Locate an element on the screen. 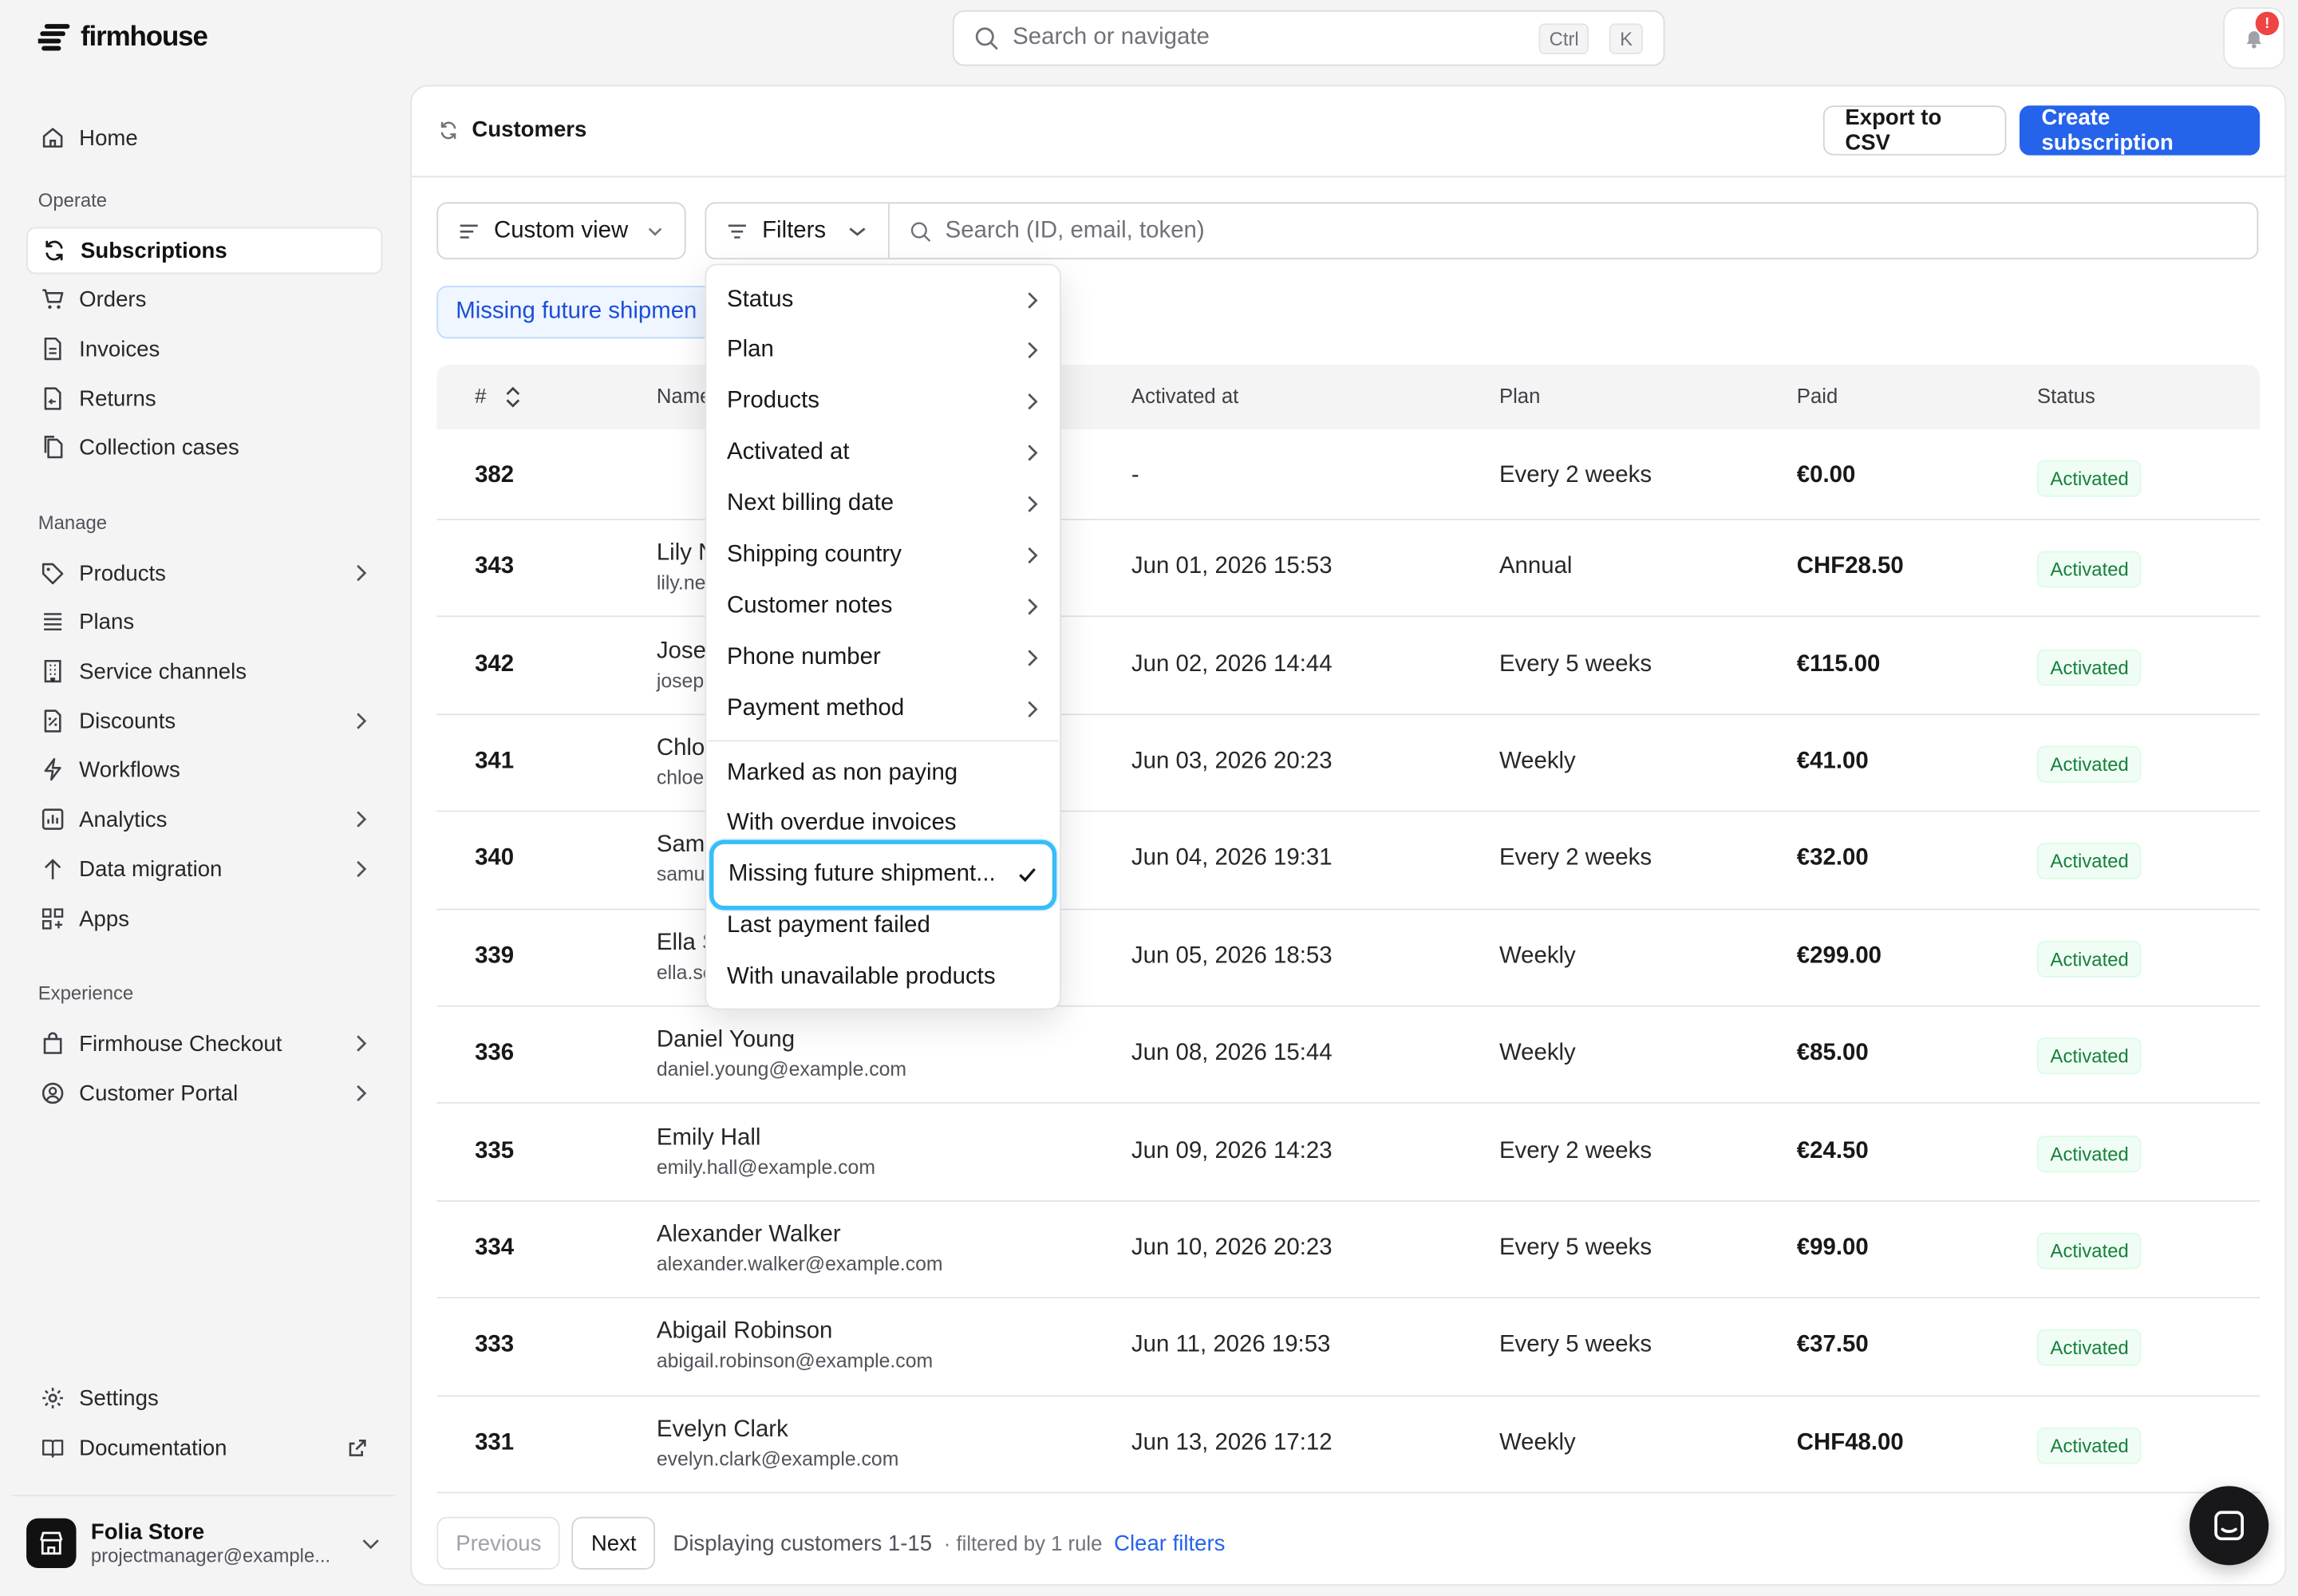  custom-view-label: Custom view is located at coordinates (561, 230).